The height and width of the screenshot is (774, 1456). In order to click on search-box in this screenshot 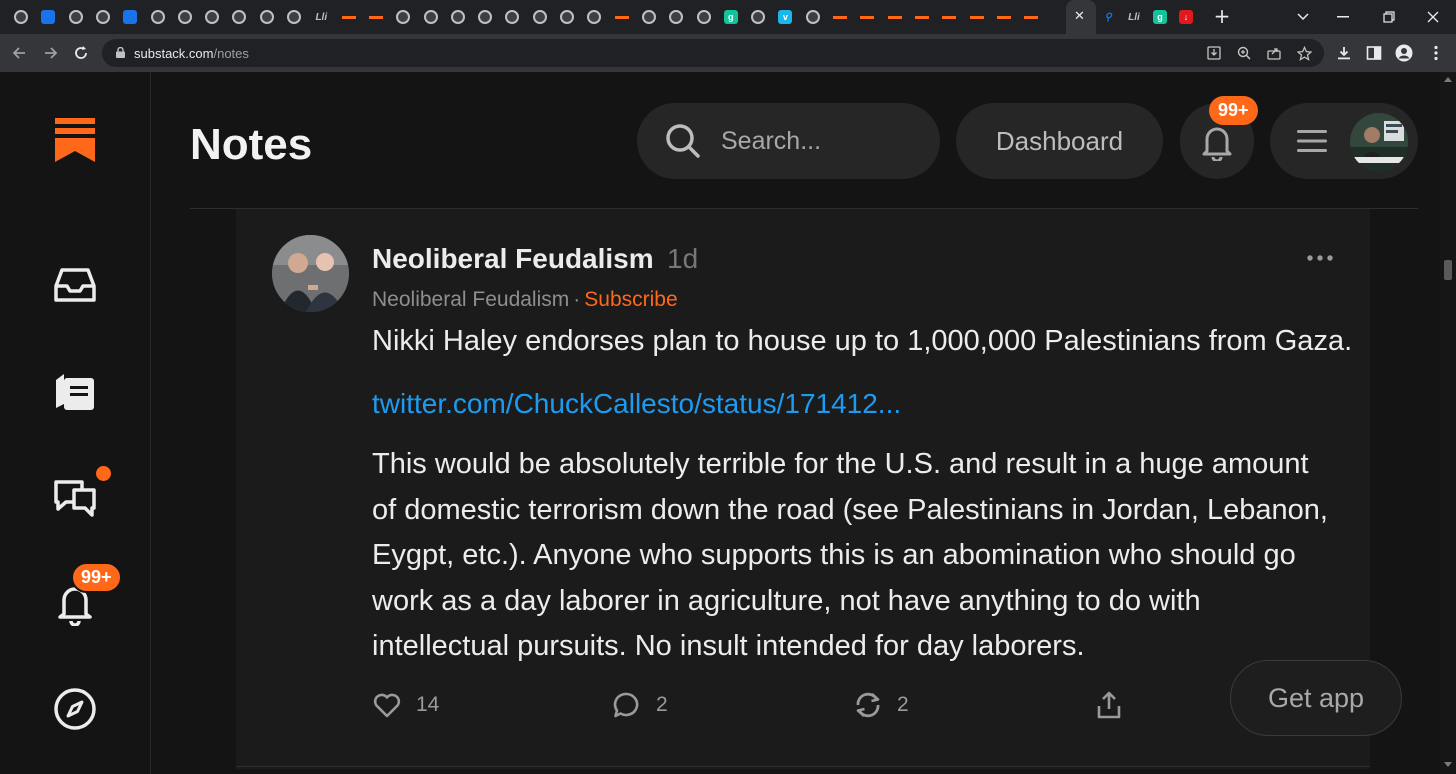, I will do `click(788, 141)`.